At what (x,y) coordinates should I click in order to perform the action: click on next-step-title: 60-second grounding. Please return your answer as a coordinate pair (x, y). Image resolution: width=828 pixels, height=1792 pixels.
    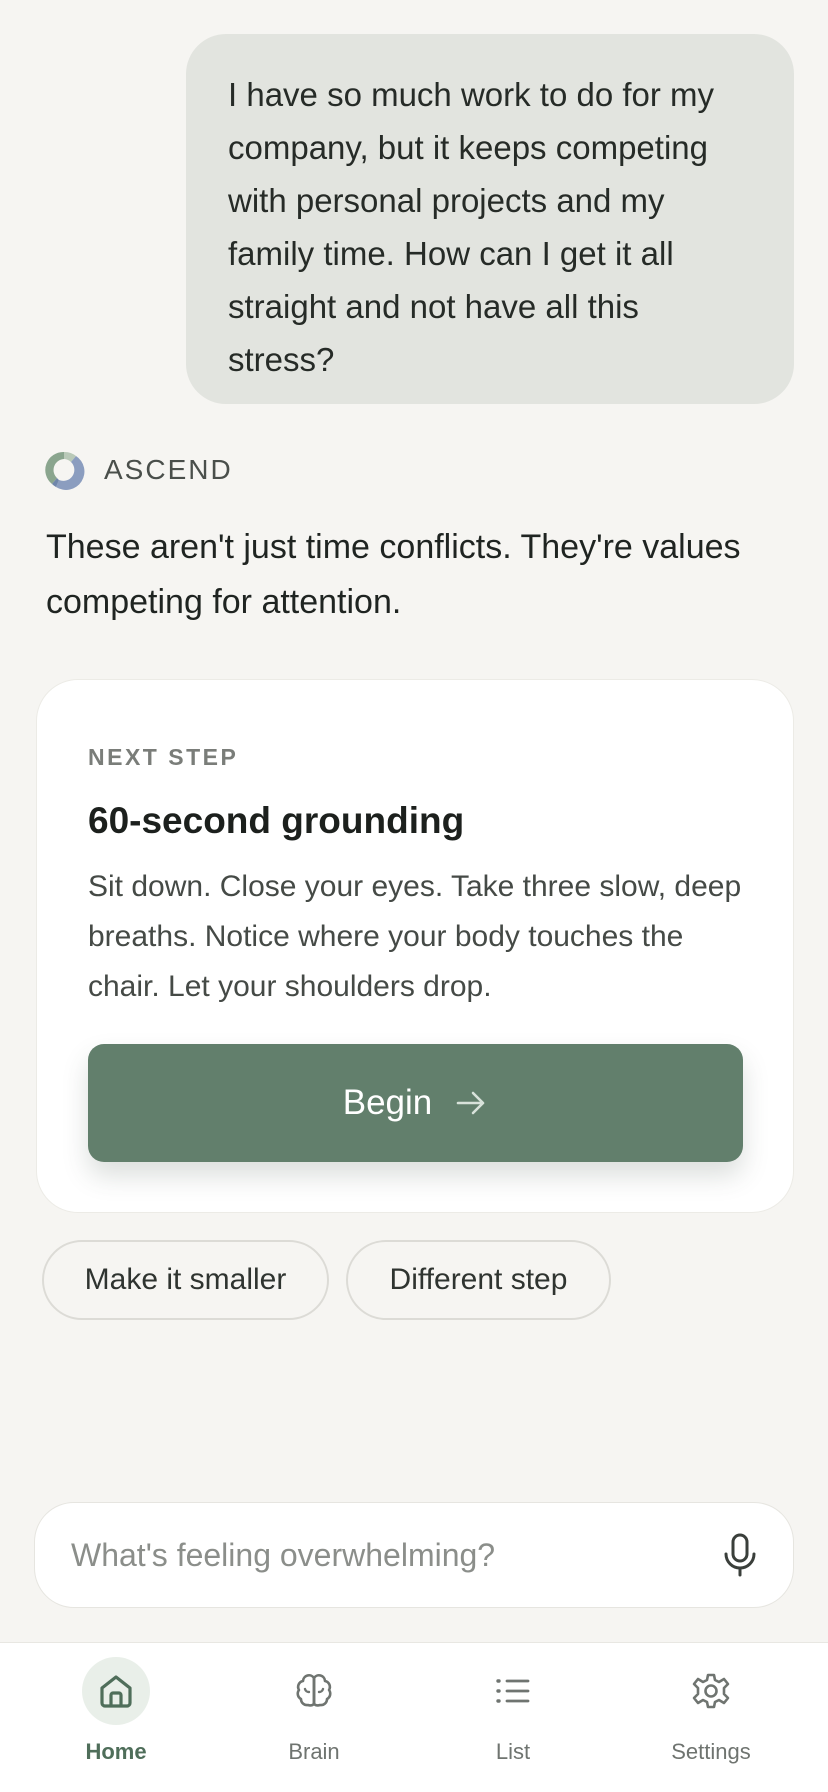
    Looking at the image, I should click on (276, 820).